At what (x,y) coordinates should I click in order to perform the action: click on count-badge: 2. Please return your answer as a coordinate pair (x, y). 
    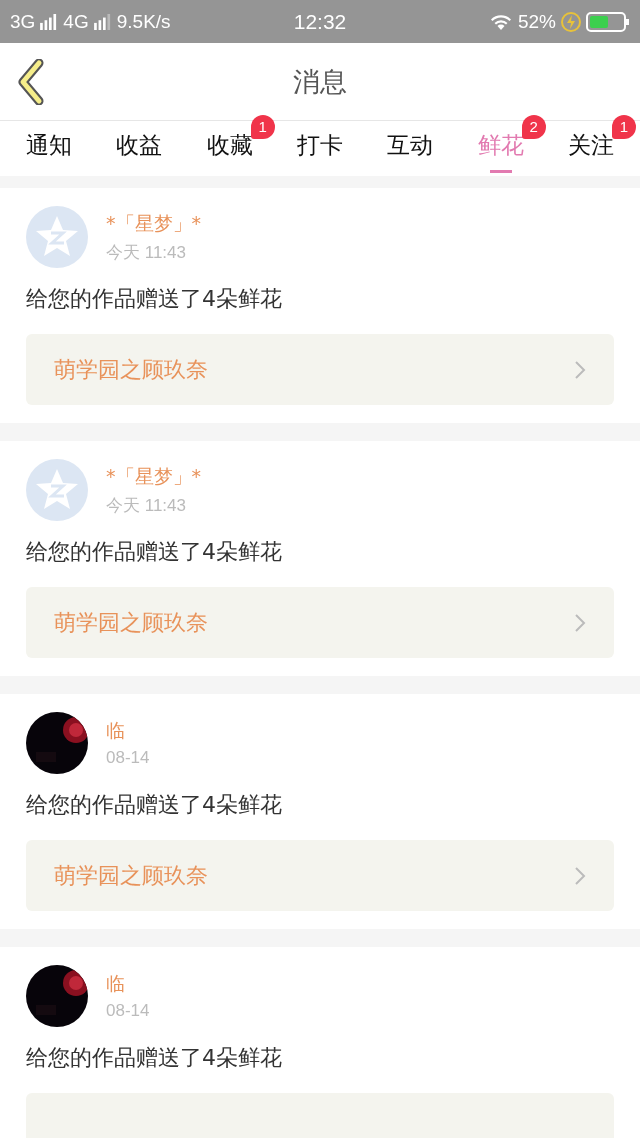
    Looking at the image, I should click on (533, 127).